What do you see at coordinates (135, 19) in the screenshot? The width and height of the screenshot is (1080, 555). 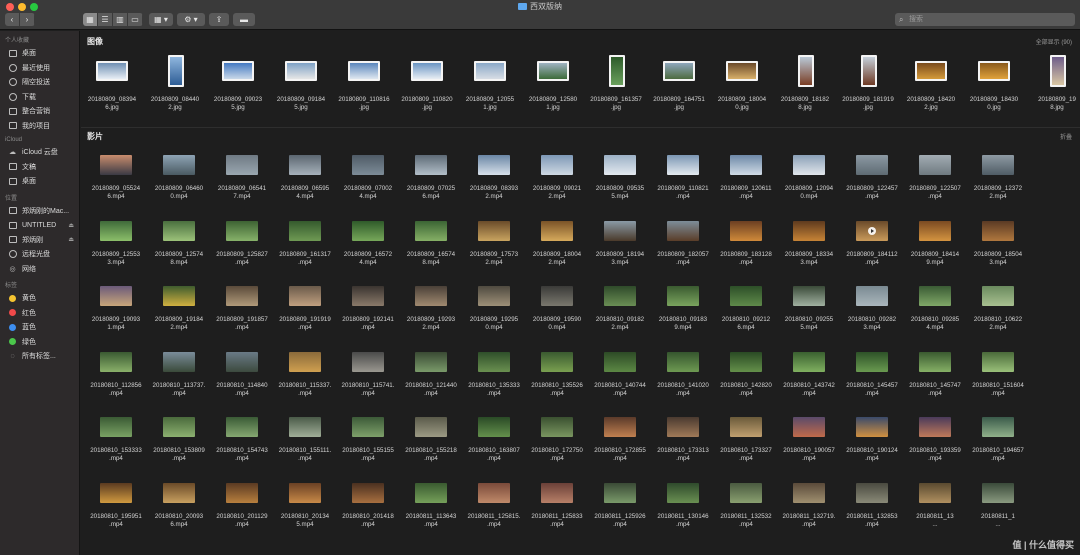 I see `gallery-view-button: ▭` at bounding box center [135, 19].